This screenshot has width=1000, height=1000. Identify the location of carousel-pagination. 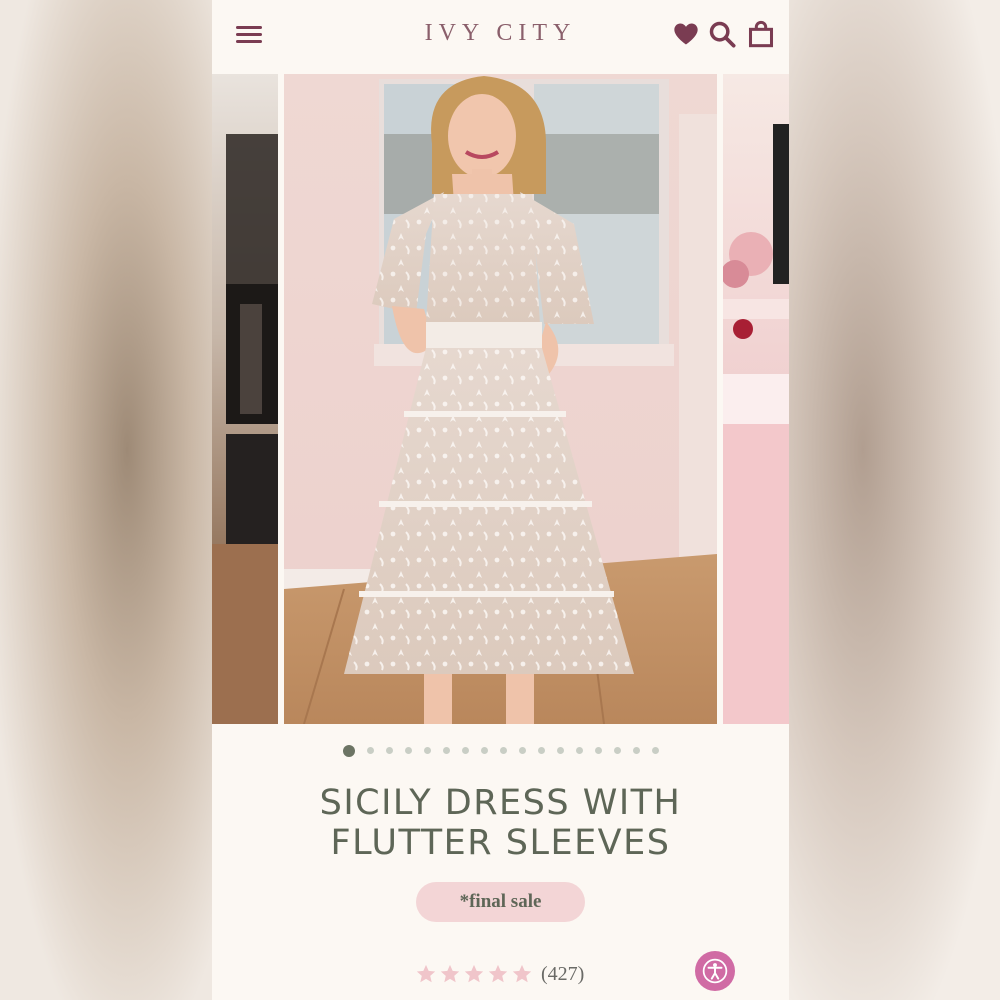
(500, 749).